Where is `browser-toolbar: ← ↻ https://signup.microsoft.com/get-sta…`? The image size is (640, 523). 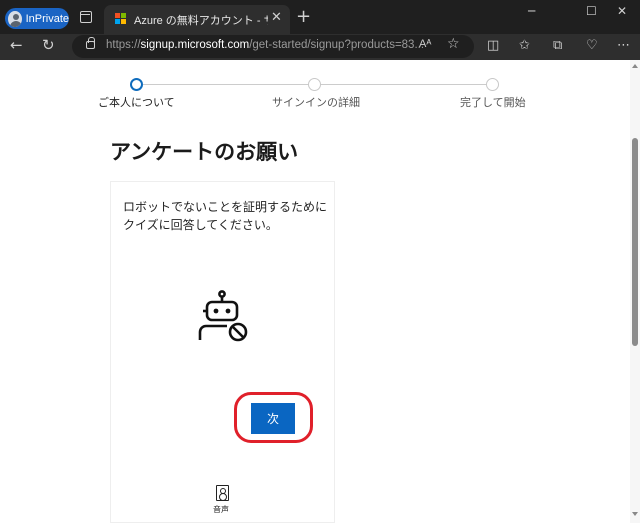
browser-toolbar: ← ↻ https://signup.microsoft.com/get-sta… is located at coordinates (320, 47).